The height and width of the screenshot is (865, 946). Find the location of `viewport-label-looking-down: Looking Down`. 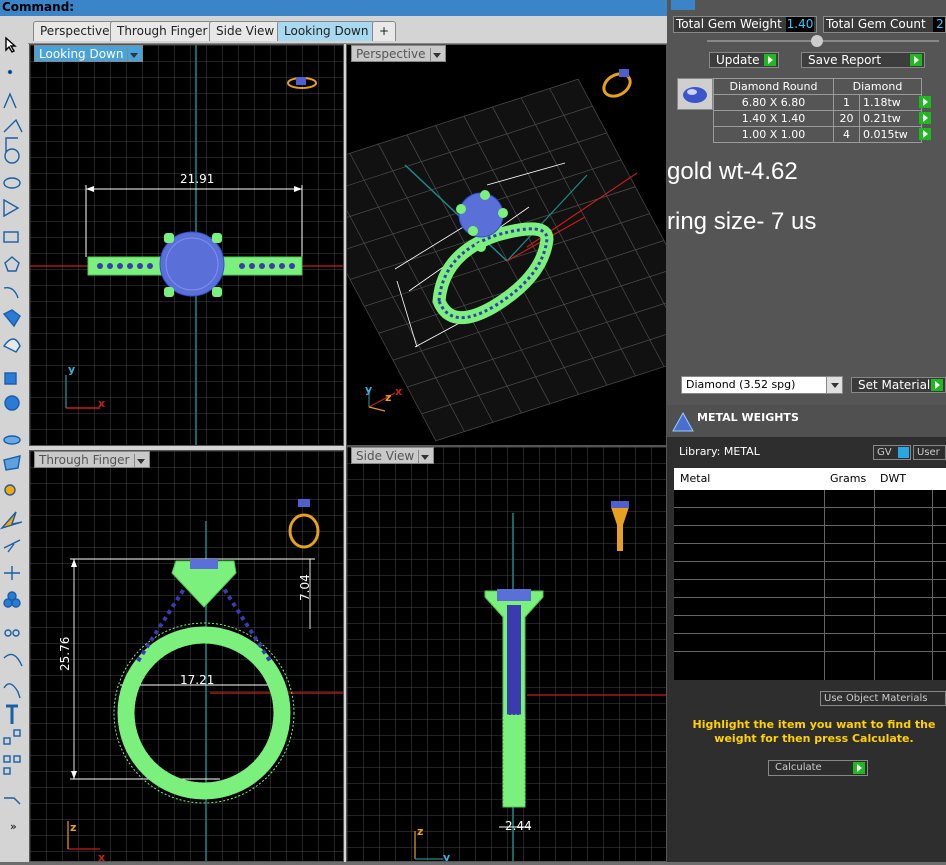

viewport-label-looking-down: Looking Down is located at coordinates (89, 53).